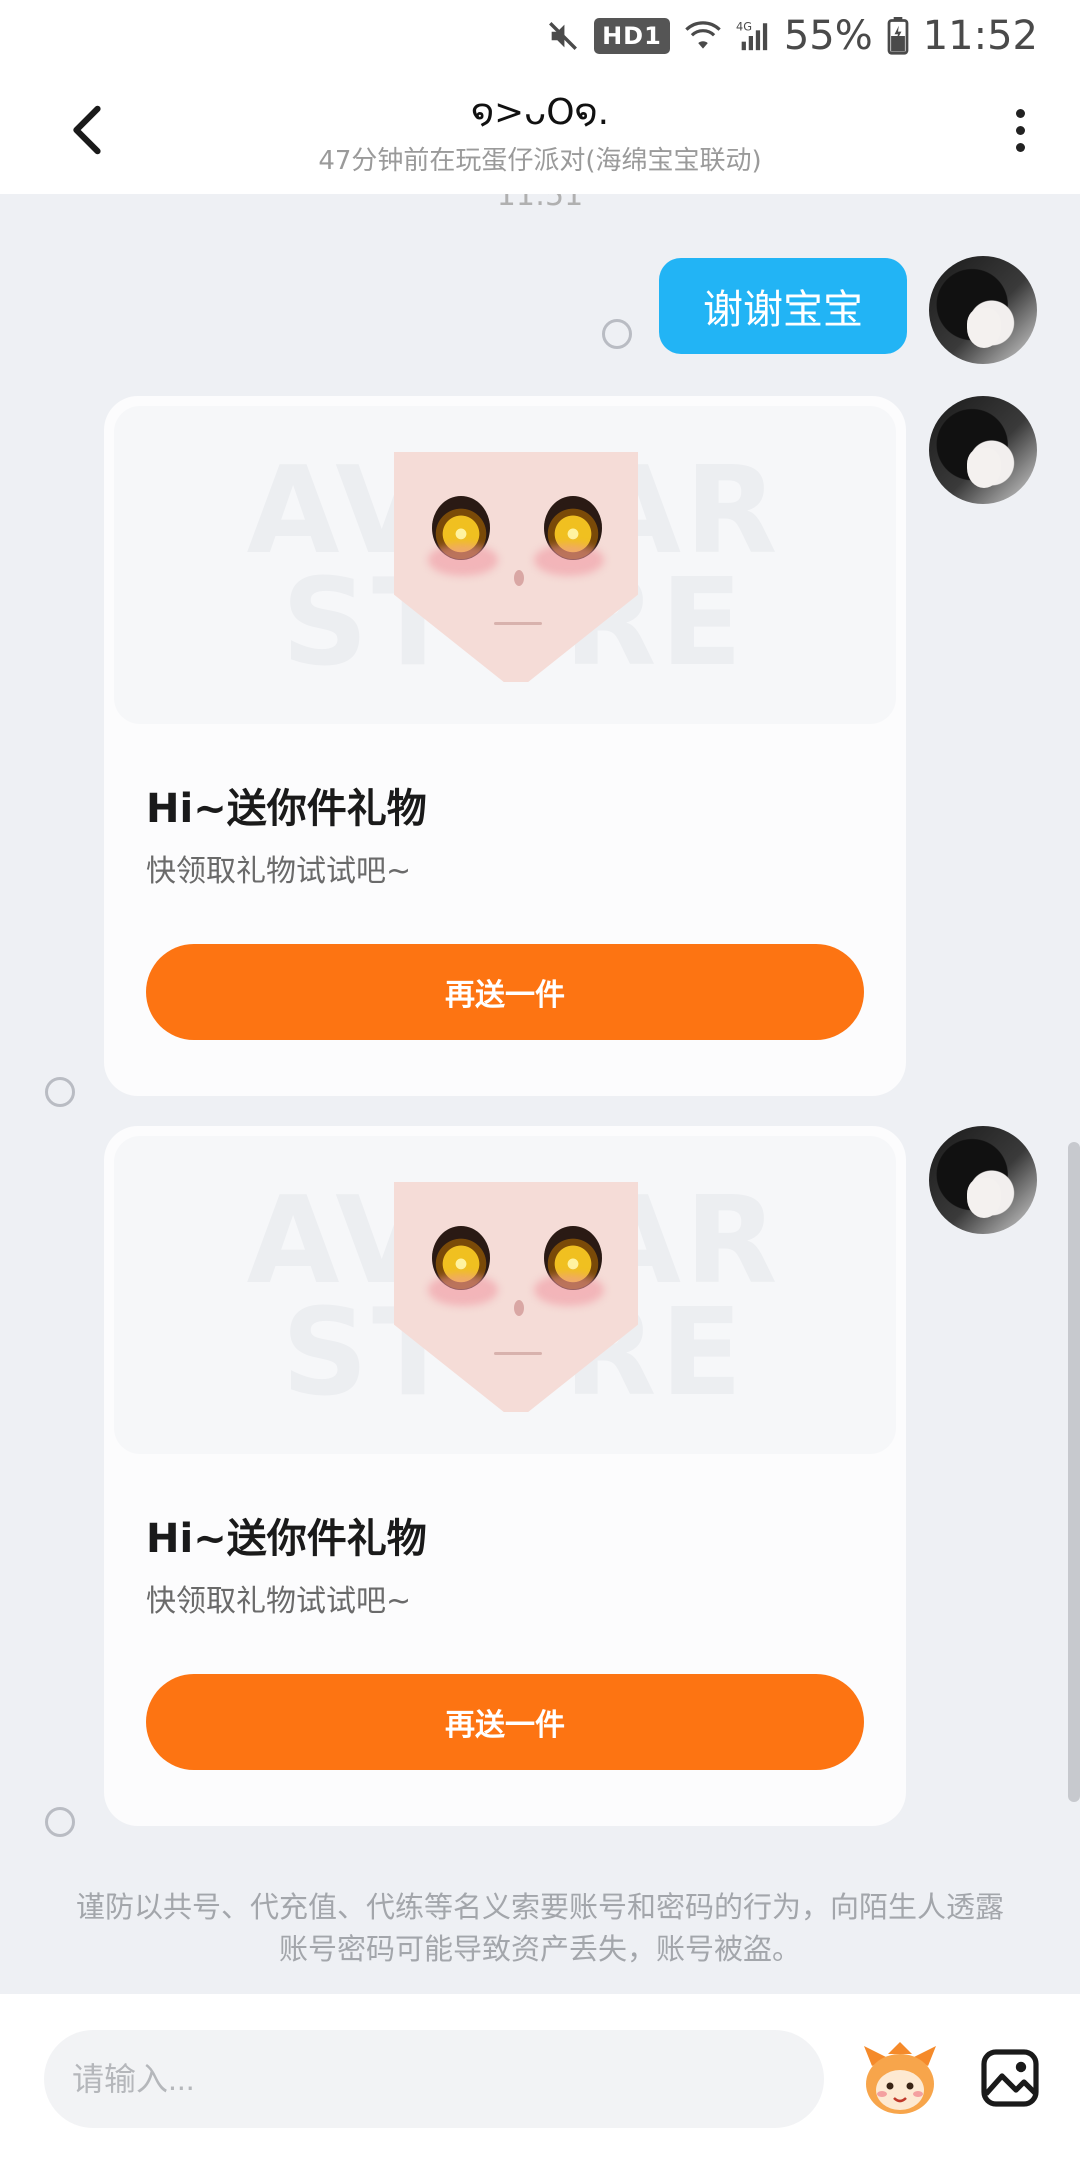  I want to click on chat-header: ໑>ᴗO໑. 47分钟前在玩蛋仔派对(海绵宝宝联动), so click(540, 132).